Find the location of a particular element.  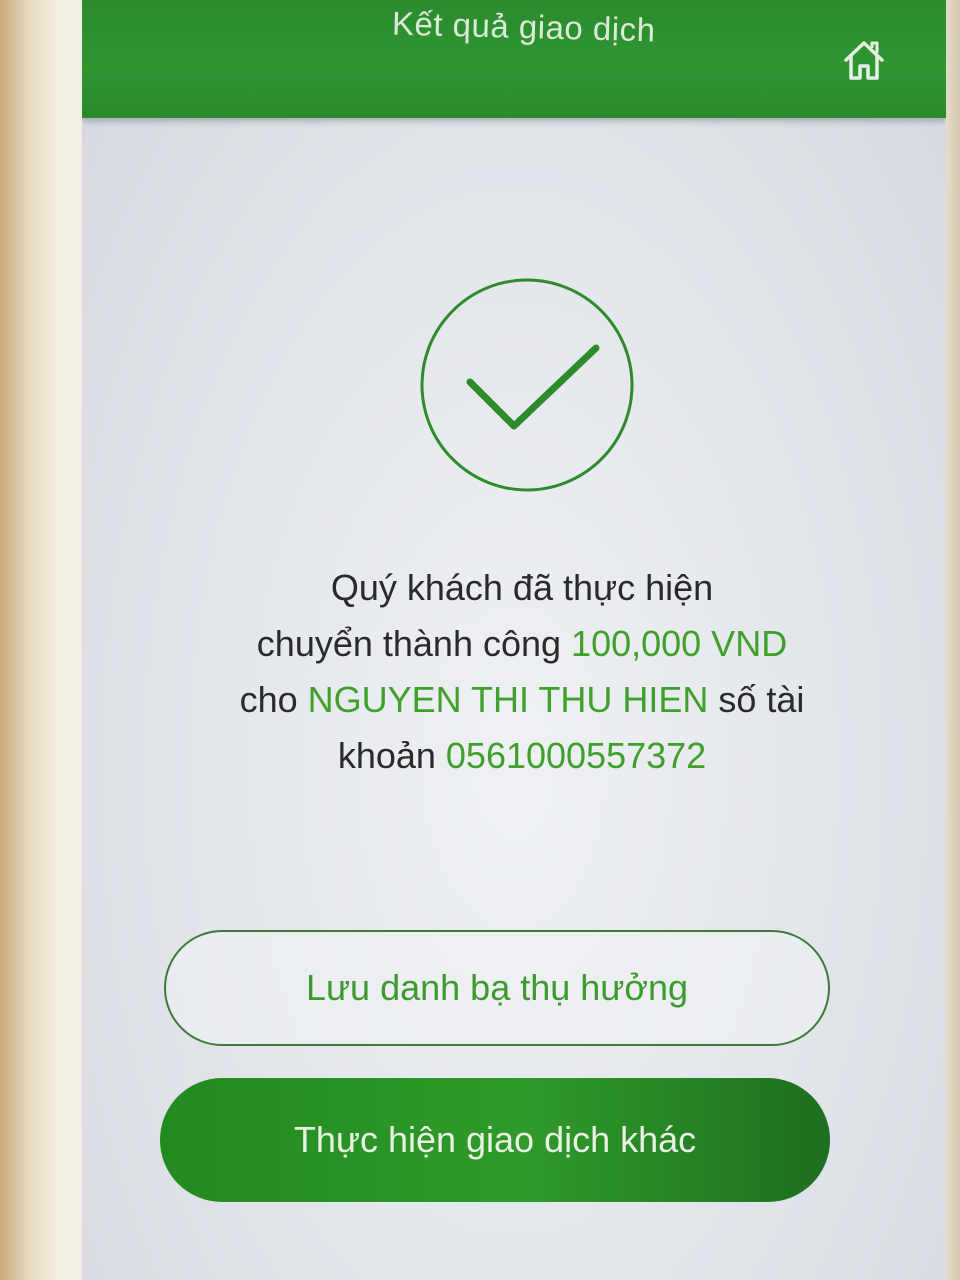

message-text: cho is located at coordinates (273, 699).